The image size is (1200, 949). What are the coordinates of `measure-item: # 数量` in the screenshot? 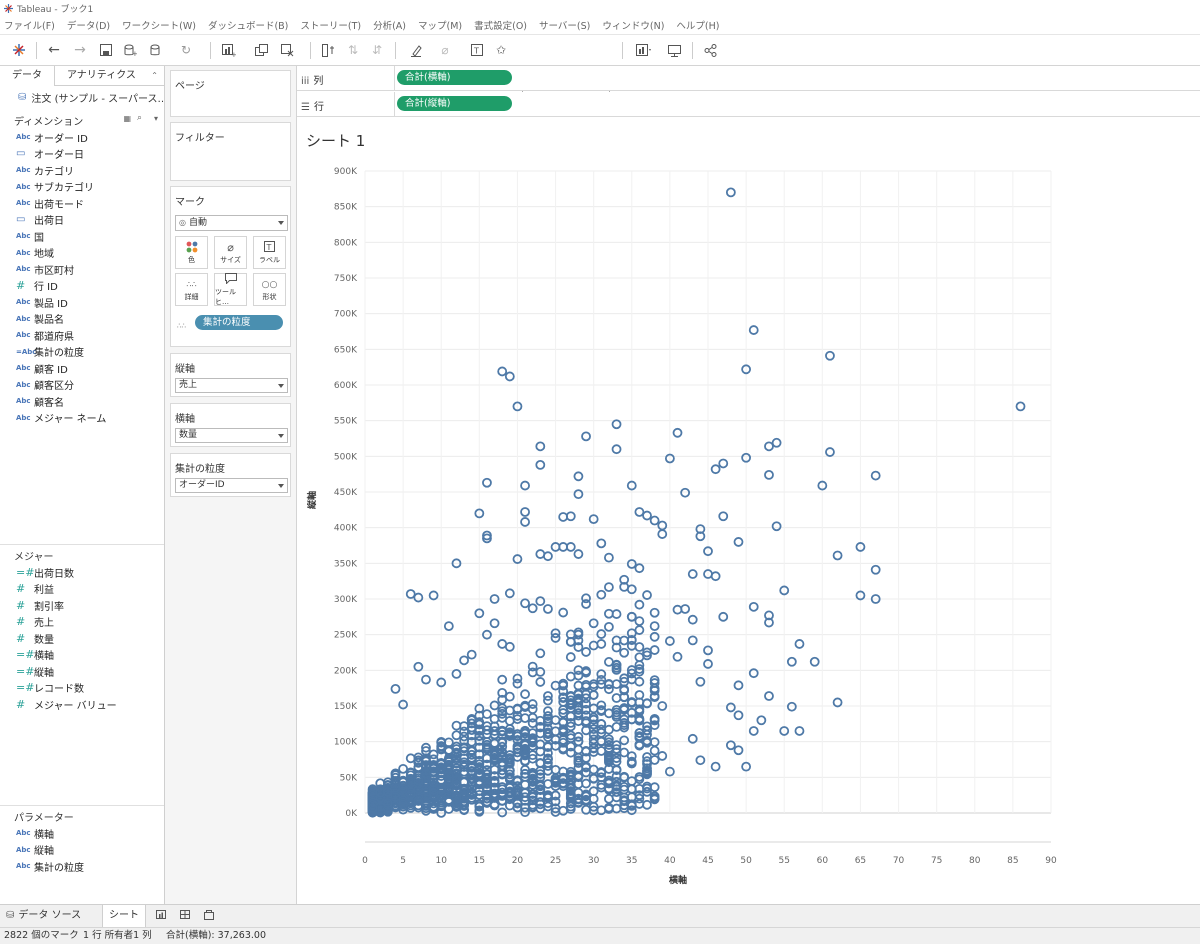 It's located at (82, 638).